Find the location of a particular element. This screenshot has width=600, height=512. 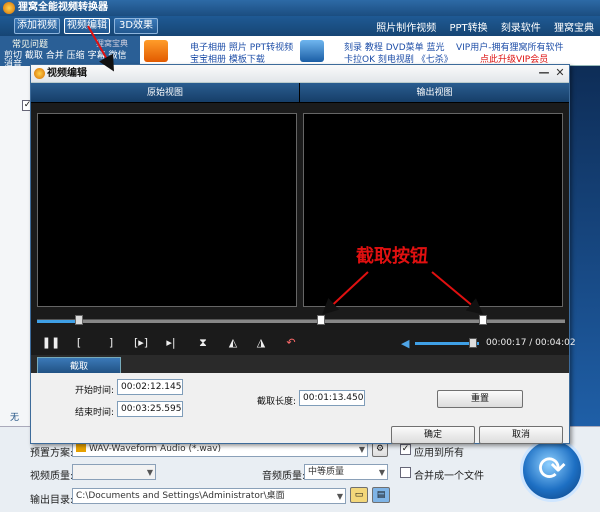

top-link-baodian: 狸窝宝典 is located at coordinates (574, 28).